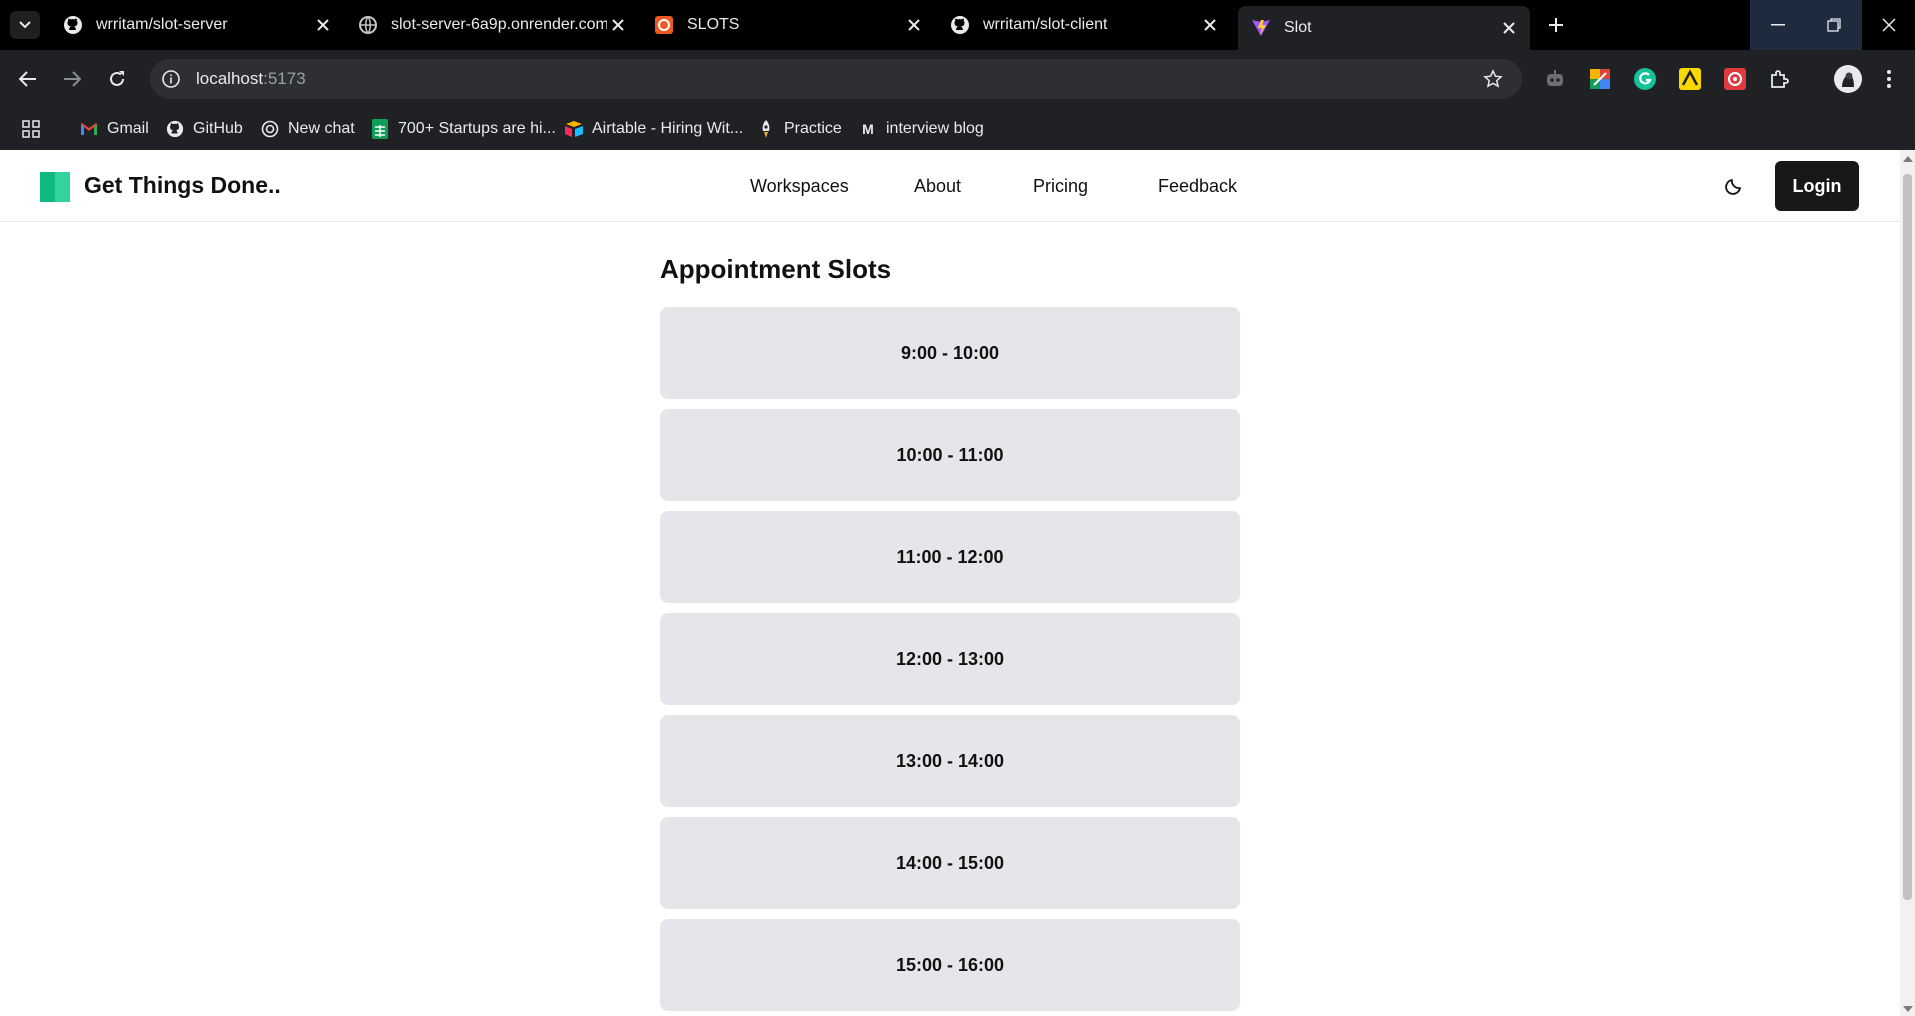 Image resolution: width=1915 pixels, height=1016 pixels. What do you see at coordinates (1817, 186) in the screenshot?
I see `login-button: Login` at bounding box center [1817, 186].